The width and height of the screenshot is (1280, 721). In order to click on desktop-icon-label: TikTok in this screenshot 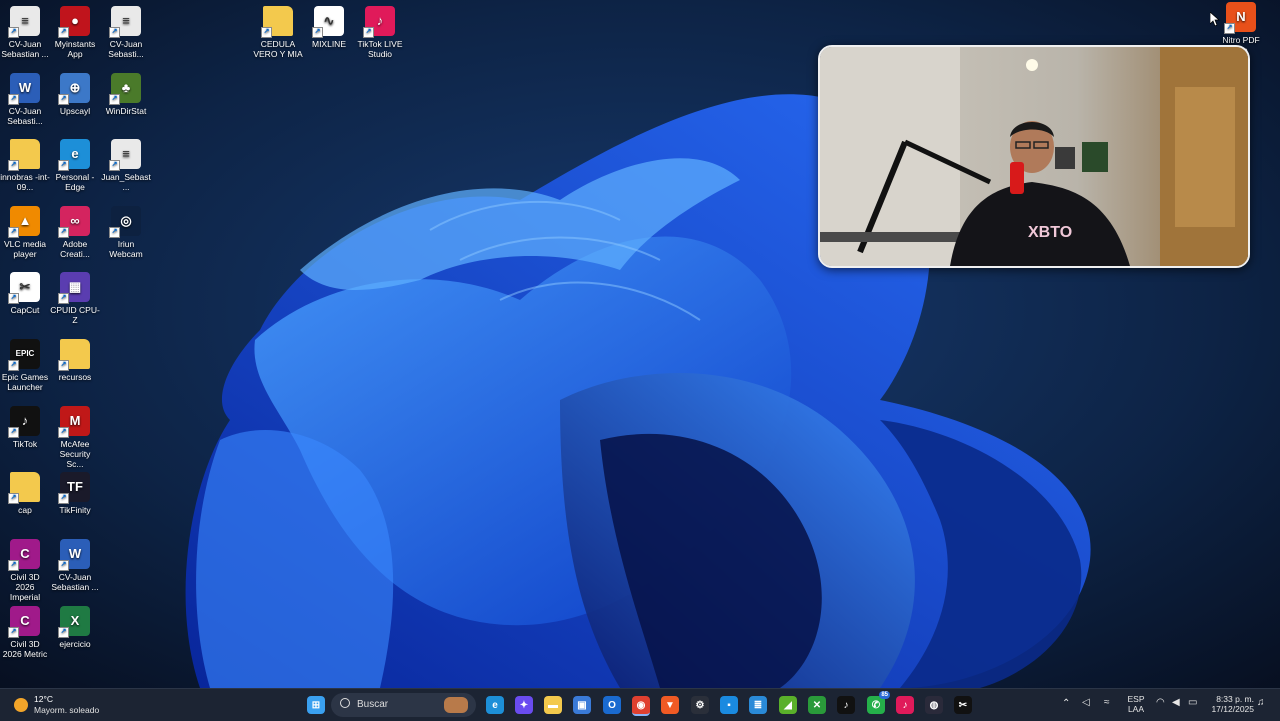, I will do `click(25, 444)`.